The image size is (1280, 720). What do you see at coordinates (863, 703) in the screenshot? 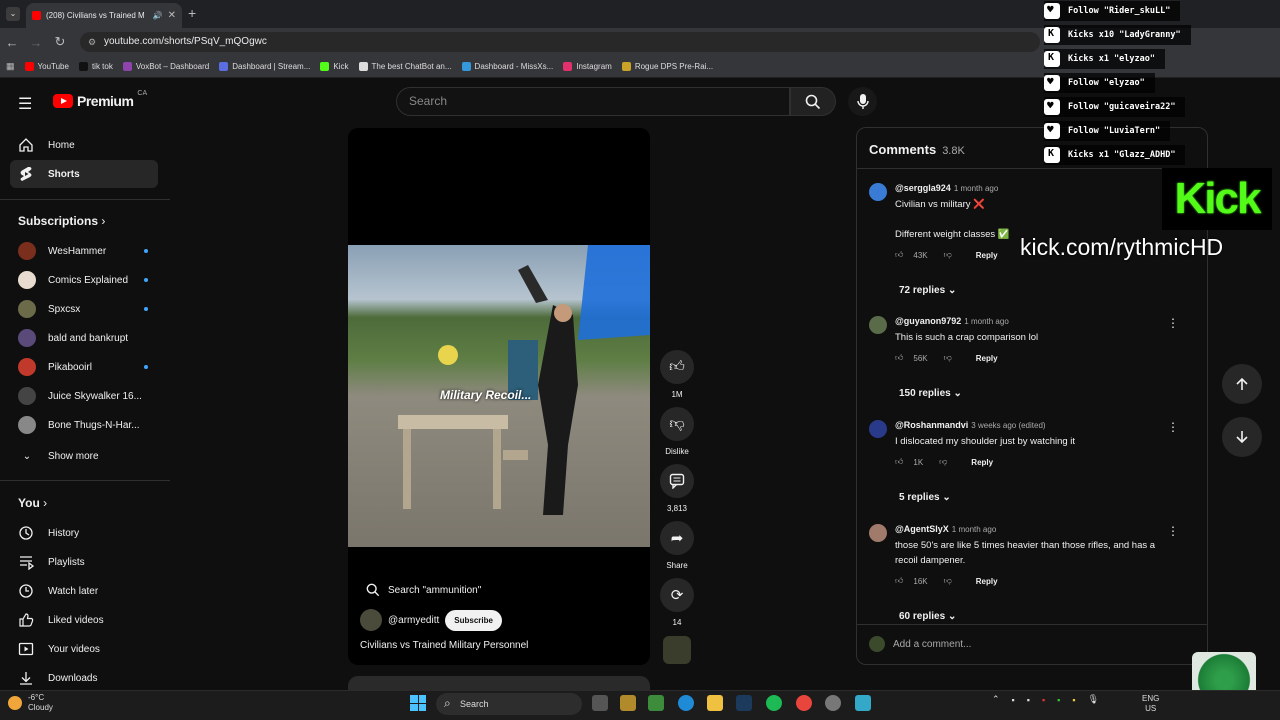
I see `notepad-icon` at bounding box center [863, 703].